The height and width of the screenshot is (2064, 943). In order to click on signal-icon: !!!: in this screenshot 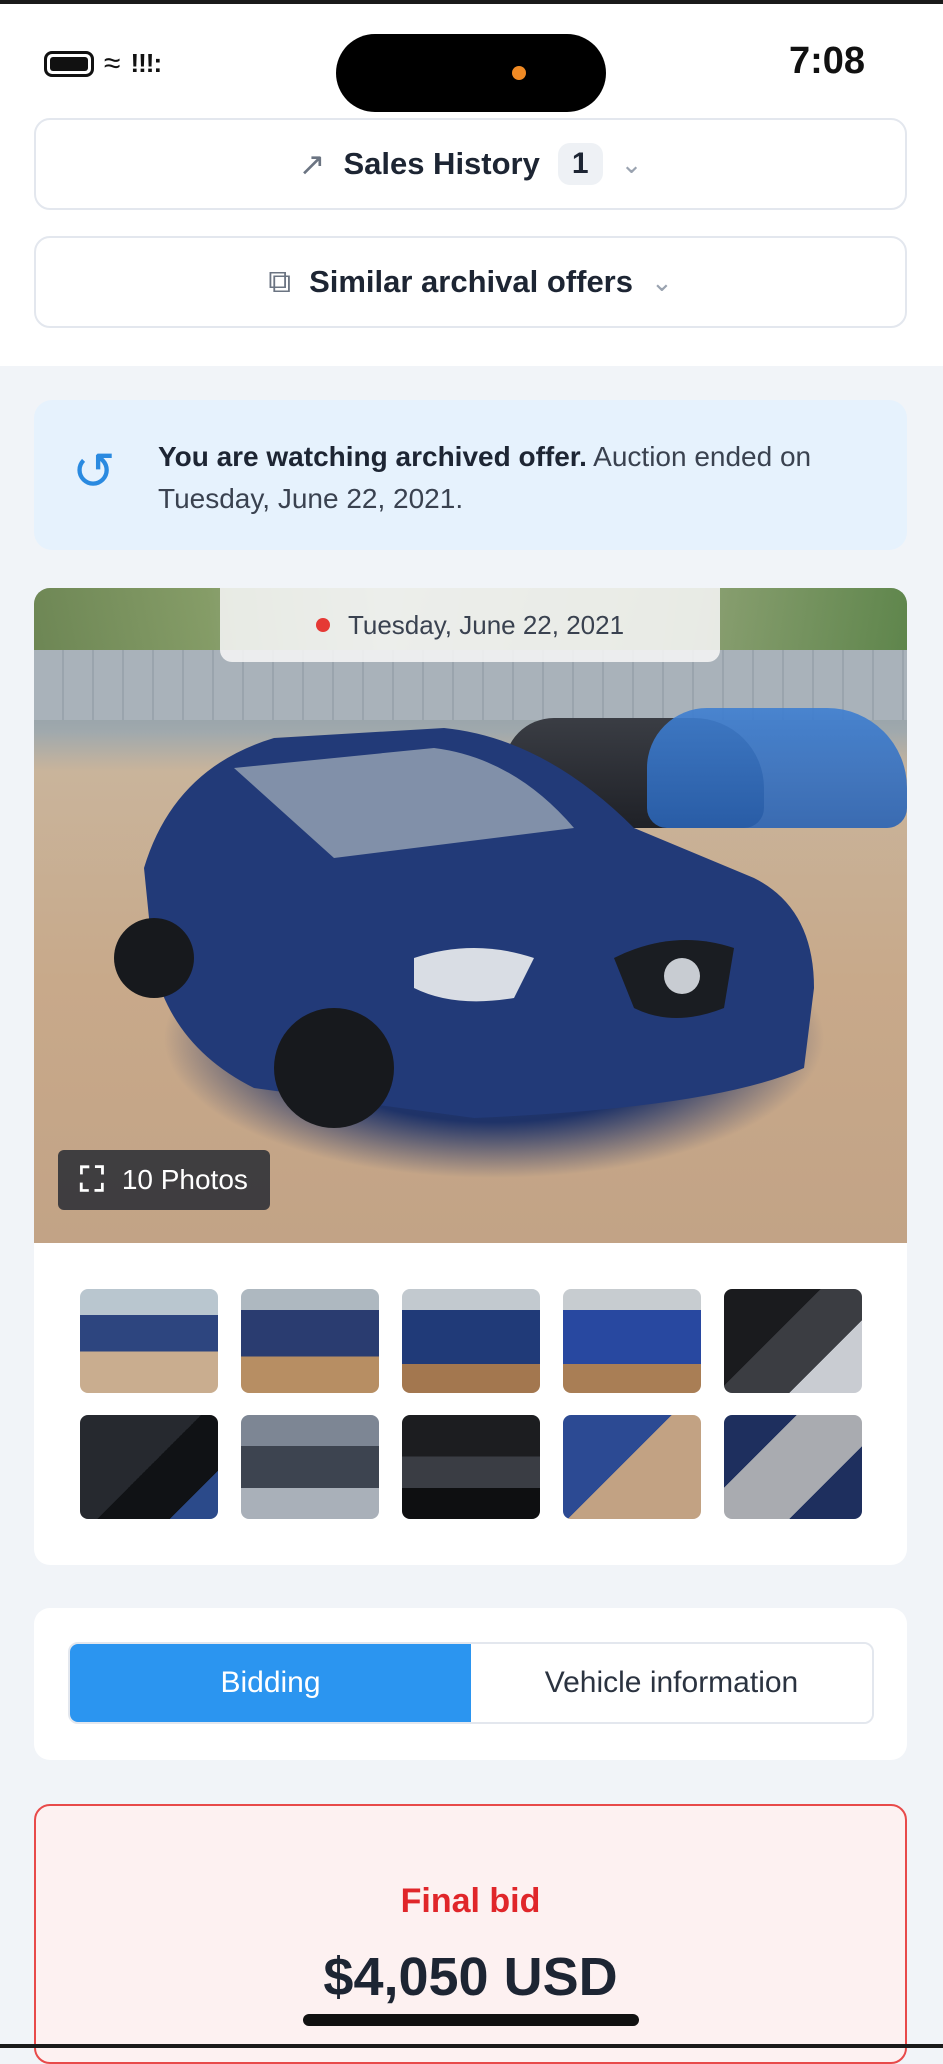, I will do `click(146, 63)`.